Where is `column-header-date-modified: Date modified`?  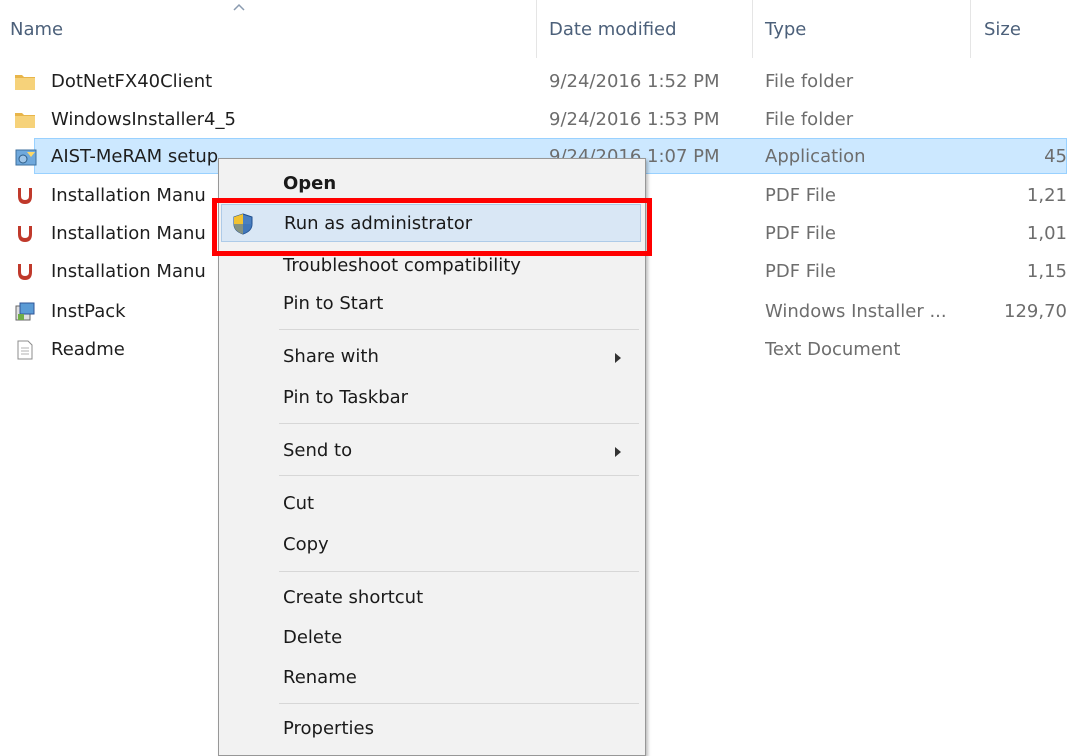
column-header-date-modified: Date modified is located at coordinates (613, 30).